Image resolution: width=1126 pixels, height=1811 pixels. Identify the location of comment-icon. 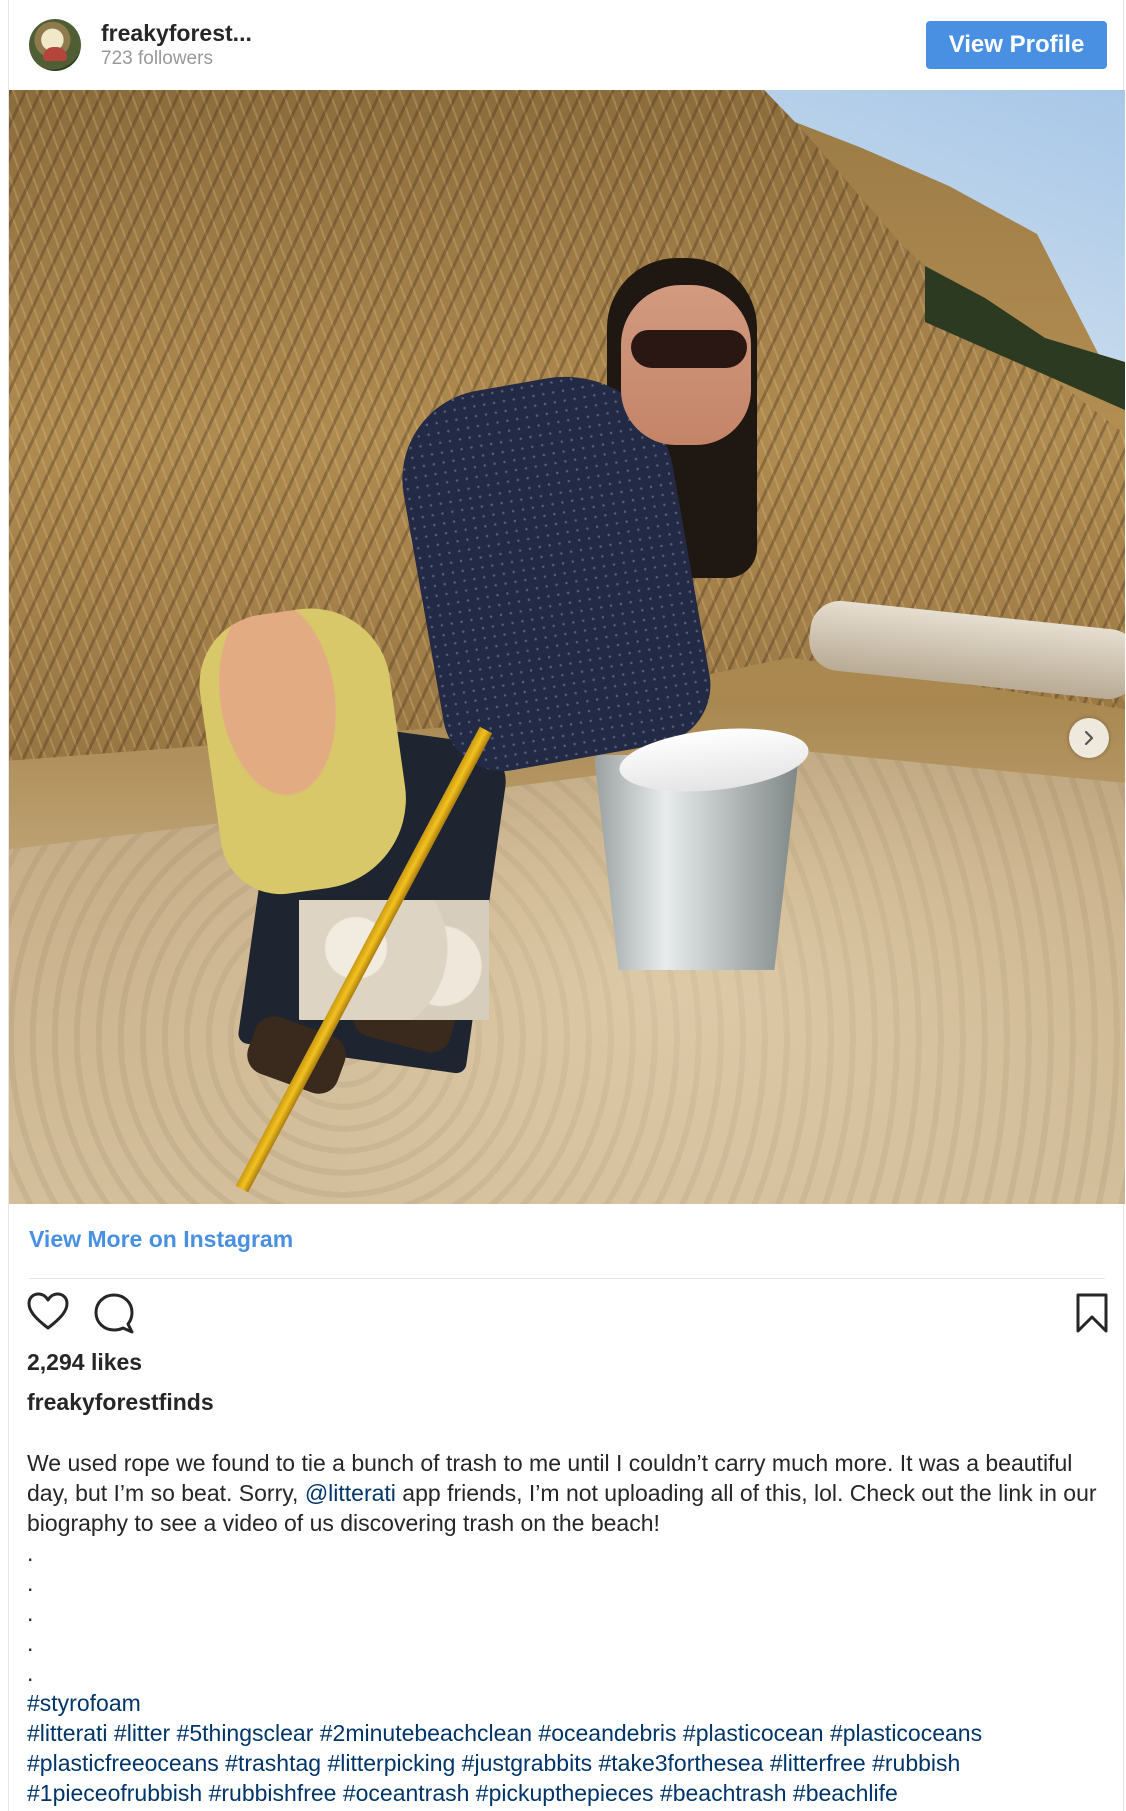
(114, 1313).